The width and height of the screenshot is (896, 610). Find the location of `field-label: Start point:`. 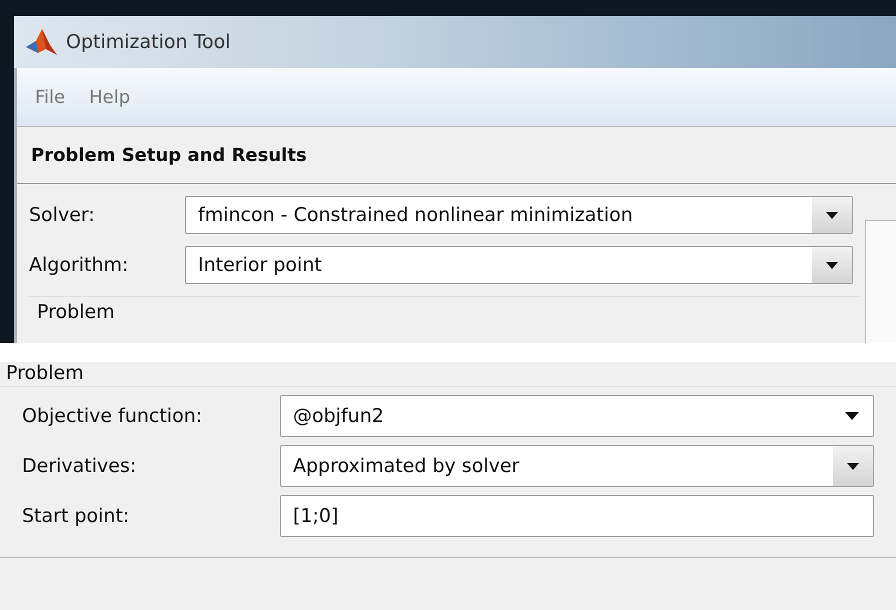

field-label: Start point: is located at coordinates (76, 516).